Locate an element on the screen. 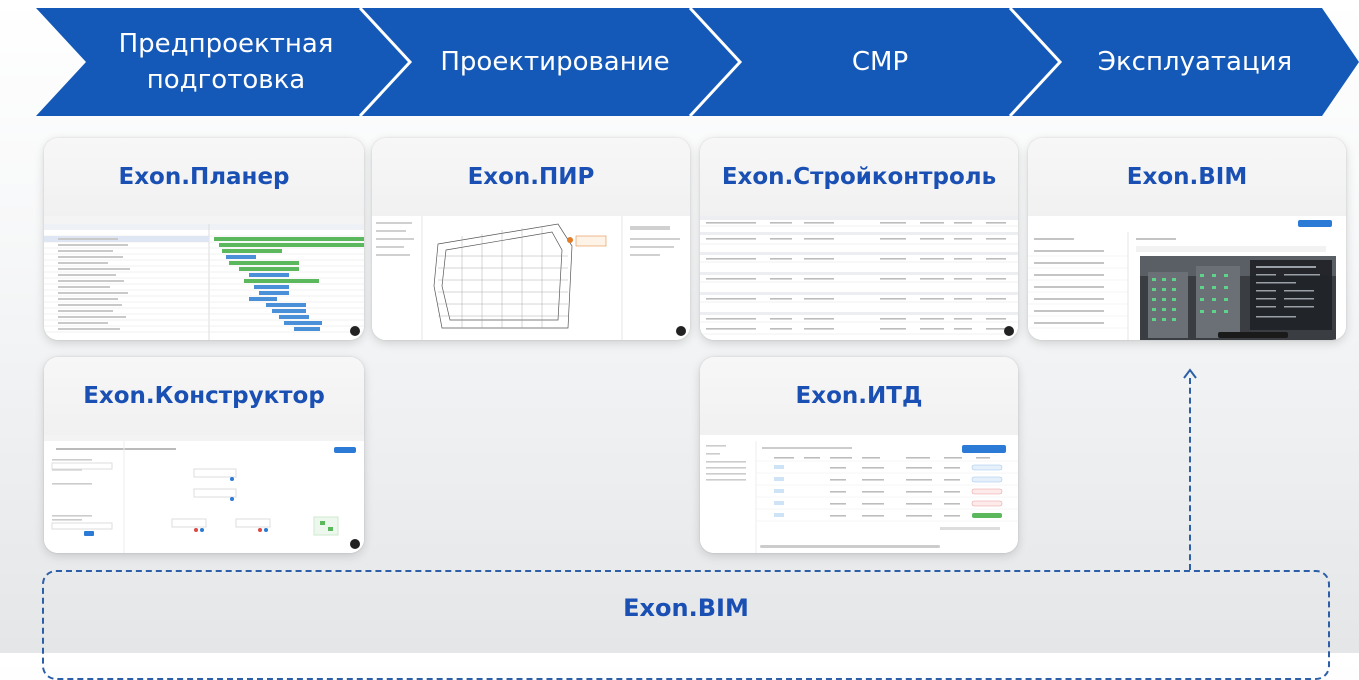 This screenshot has width=1359, height=680. phase-label-smr: СМР is located at coordinates (880, 62).